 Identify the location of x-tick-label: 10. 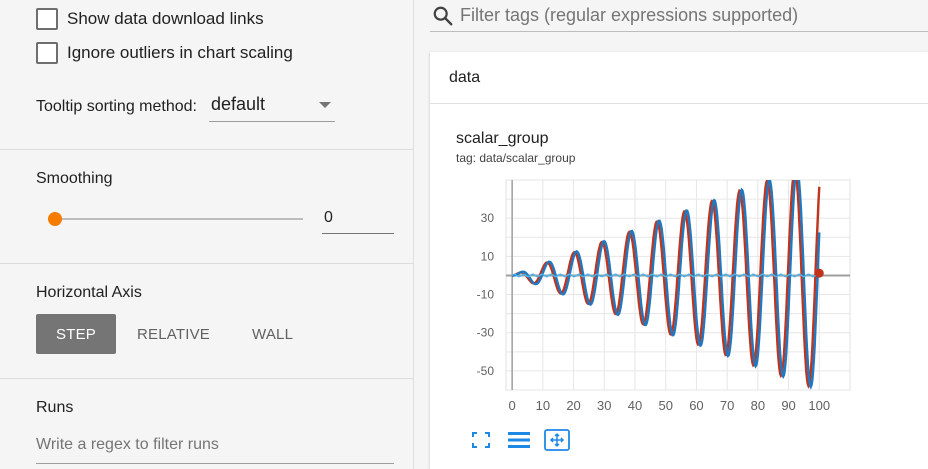
(543, 405).